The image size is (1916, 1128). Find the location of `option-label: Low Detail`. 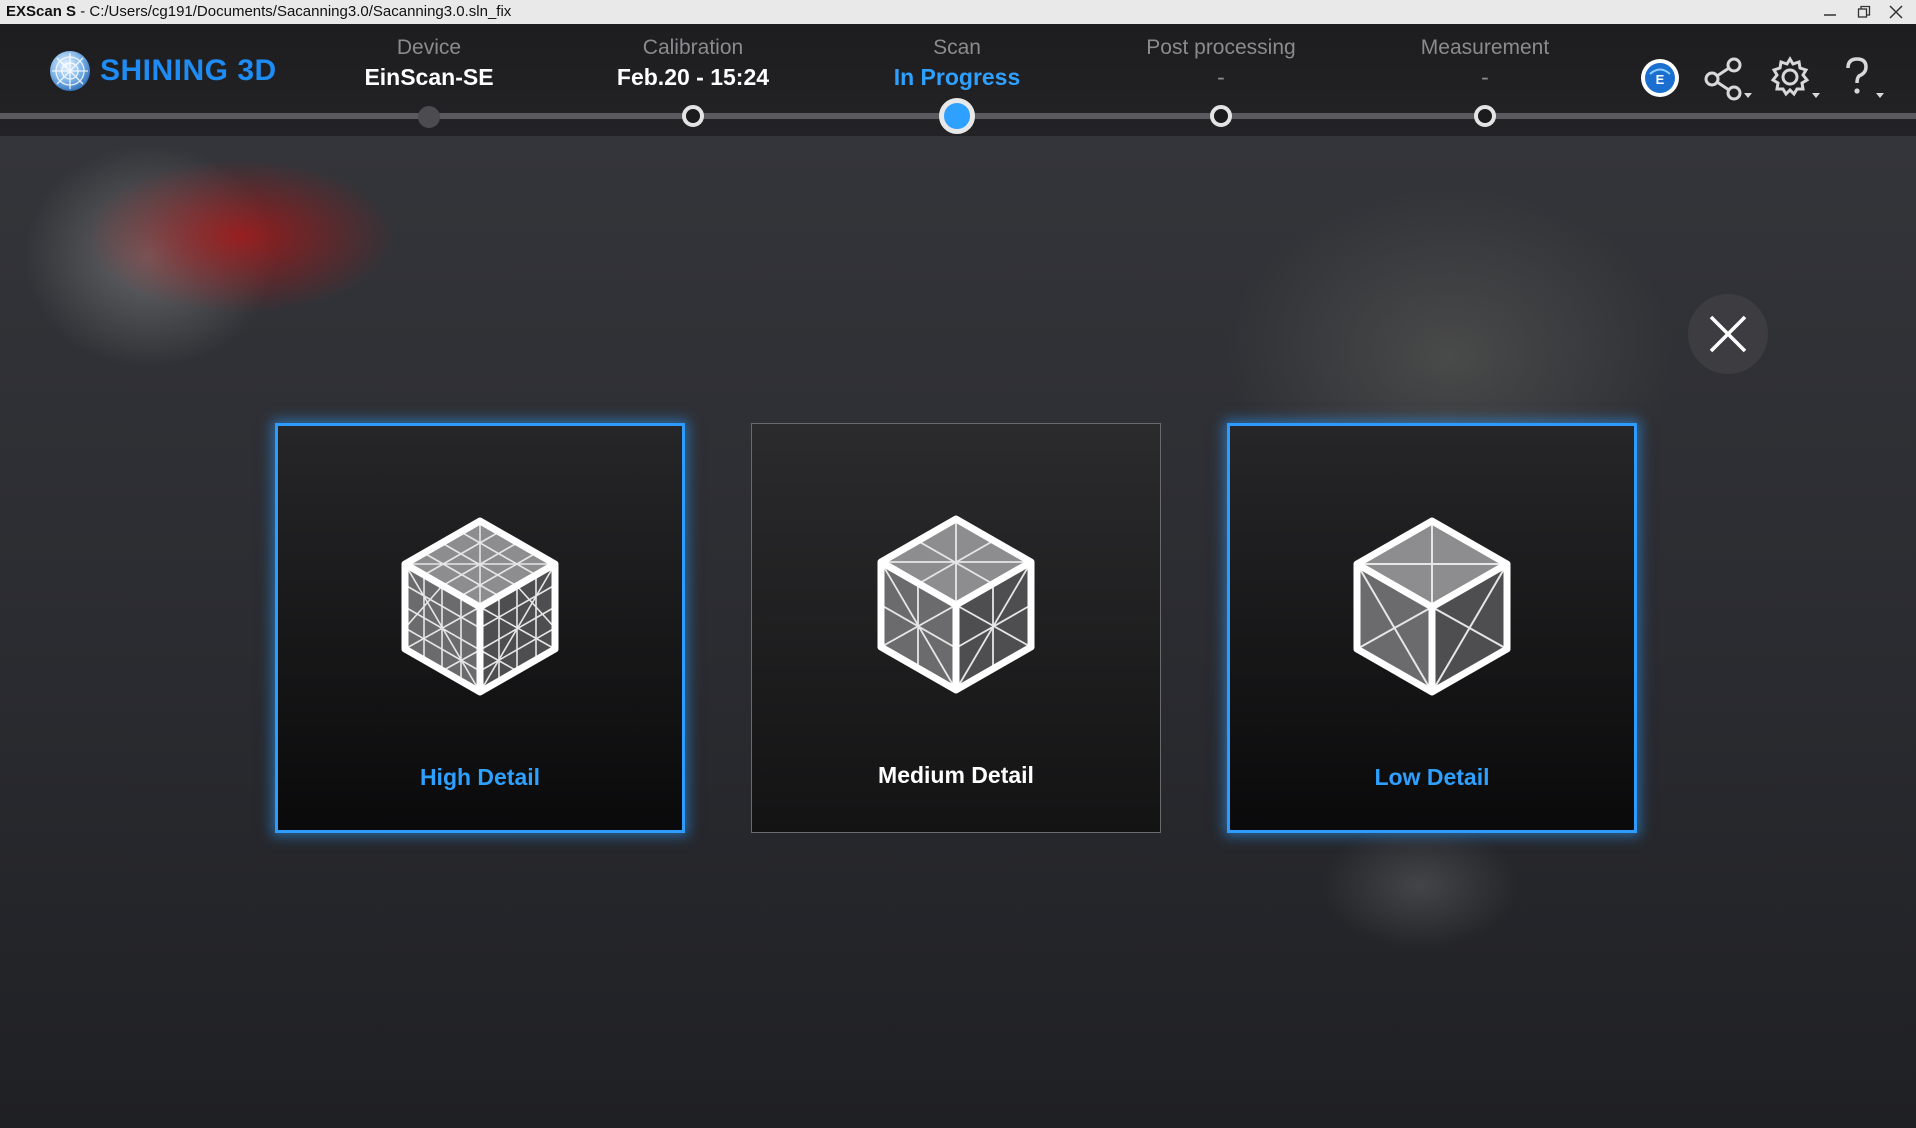

option-label: Low Detail is located at coordinates (1432, 777).